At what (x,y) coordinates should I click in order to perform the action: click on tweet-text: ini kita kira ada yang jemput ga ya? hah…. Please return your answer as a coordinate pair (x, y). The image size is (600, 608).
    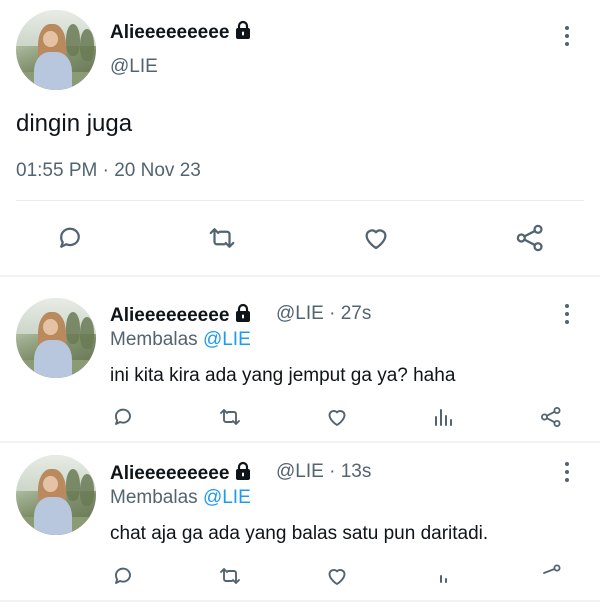
    Looking at the image, I should click on (283, 375).